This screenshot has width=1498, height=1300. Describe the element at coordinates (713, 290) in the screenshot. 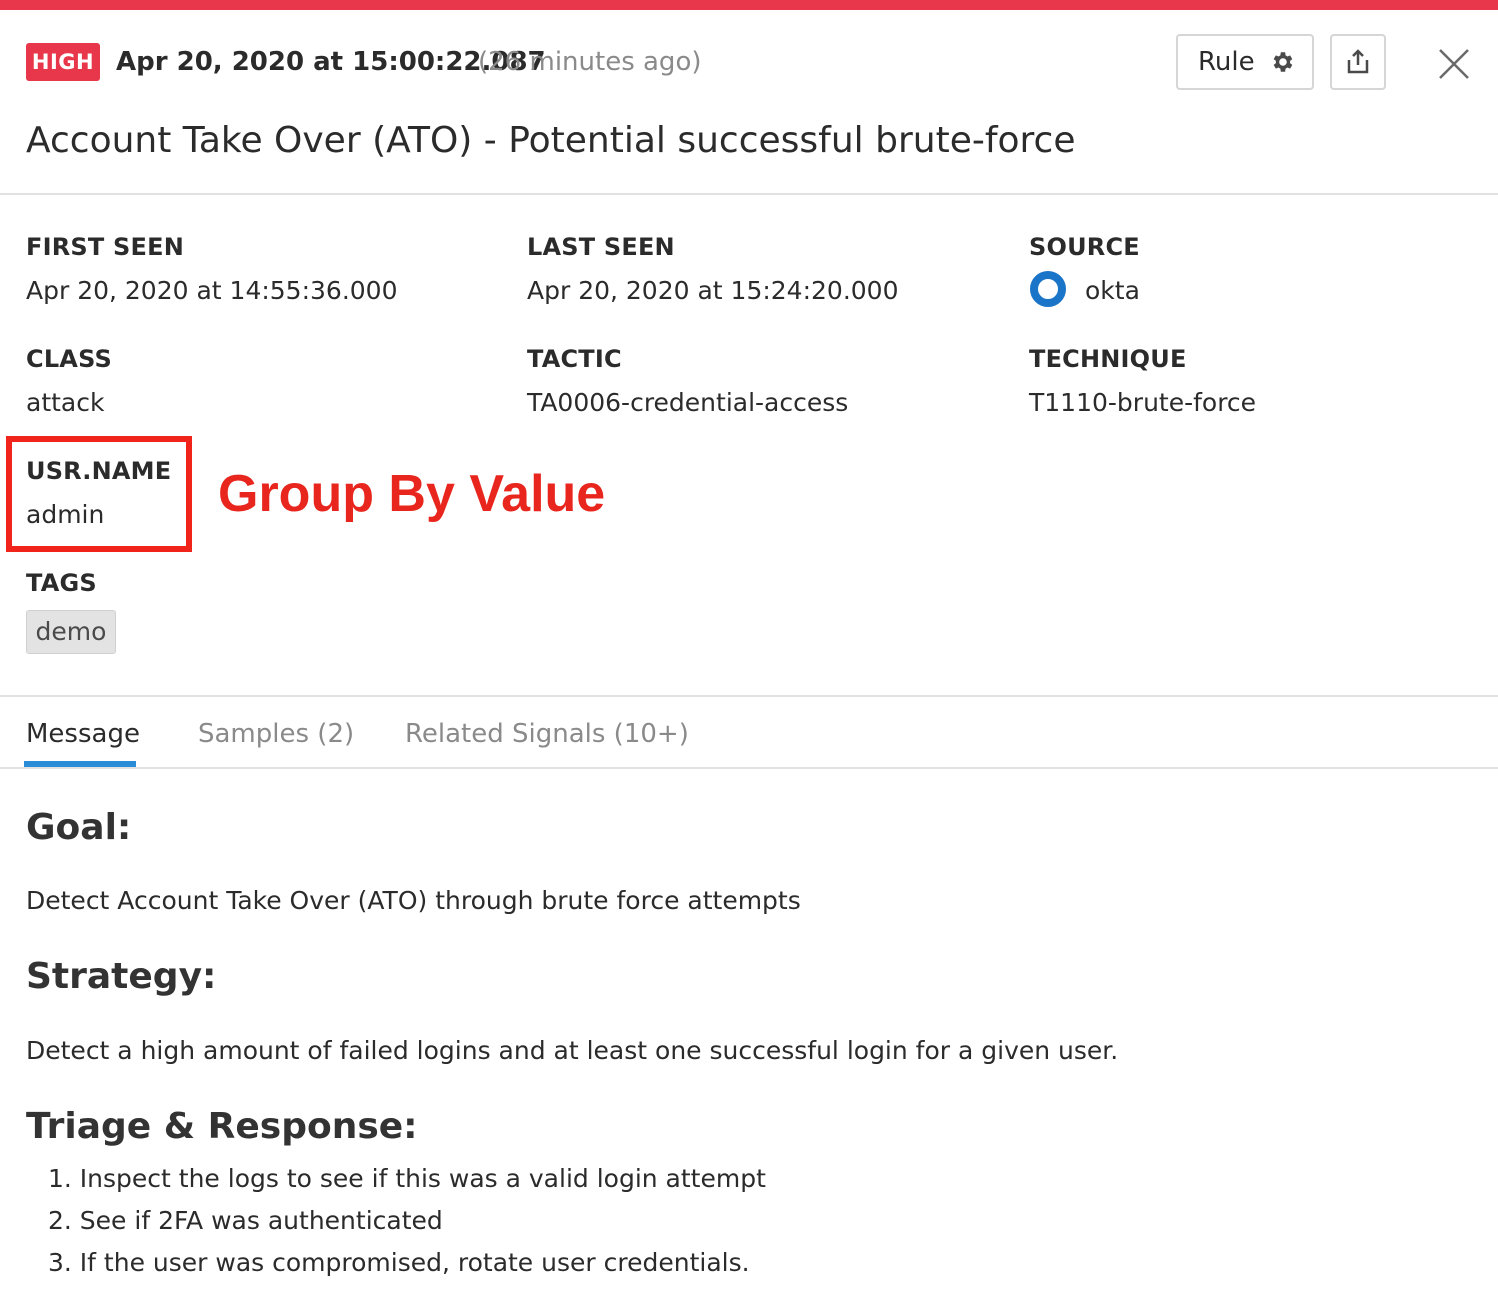

I see `last-seen-value: Apr 20, 2020 at 15:24:20.000` at that location.